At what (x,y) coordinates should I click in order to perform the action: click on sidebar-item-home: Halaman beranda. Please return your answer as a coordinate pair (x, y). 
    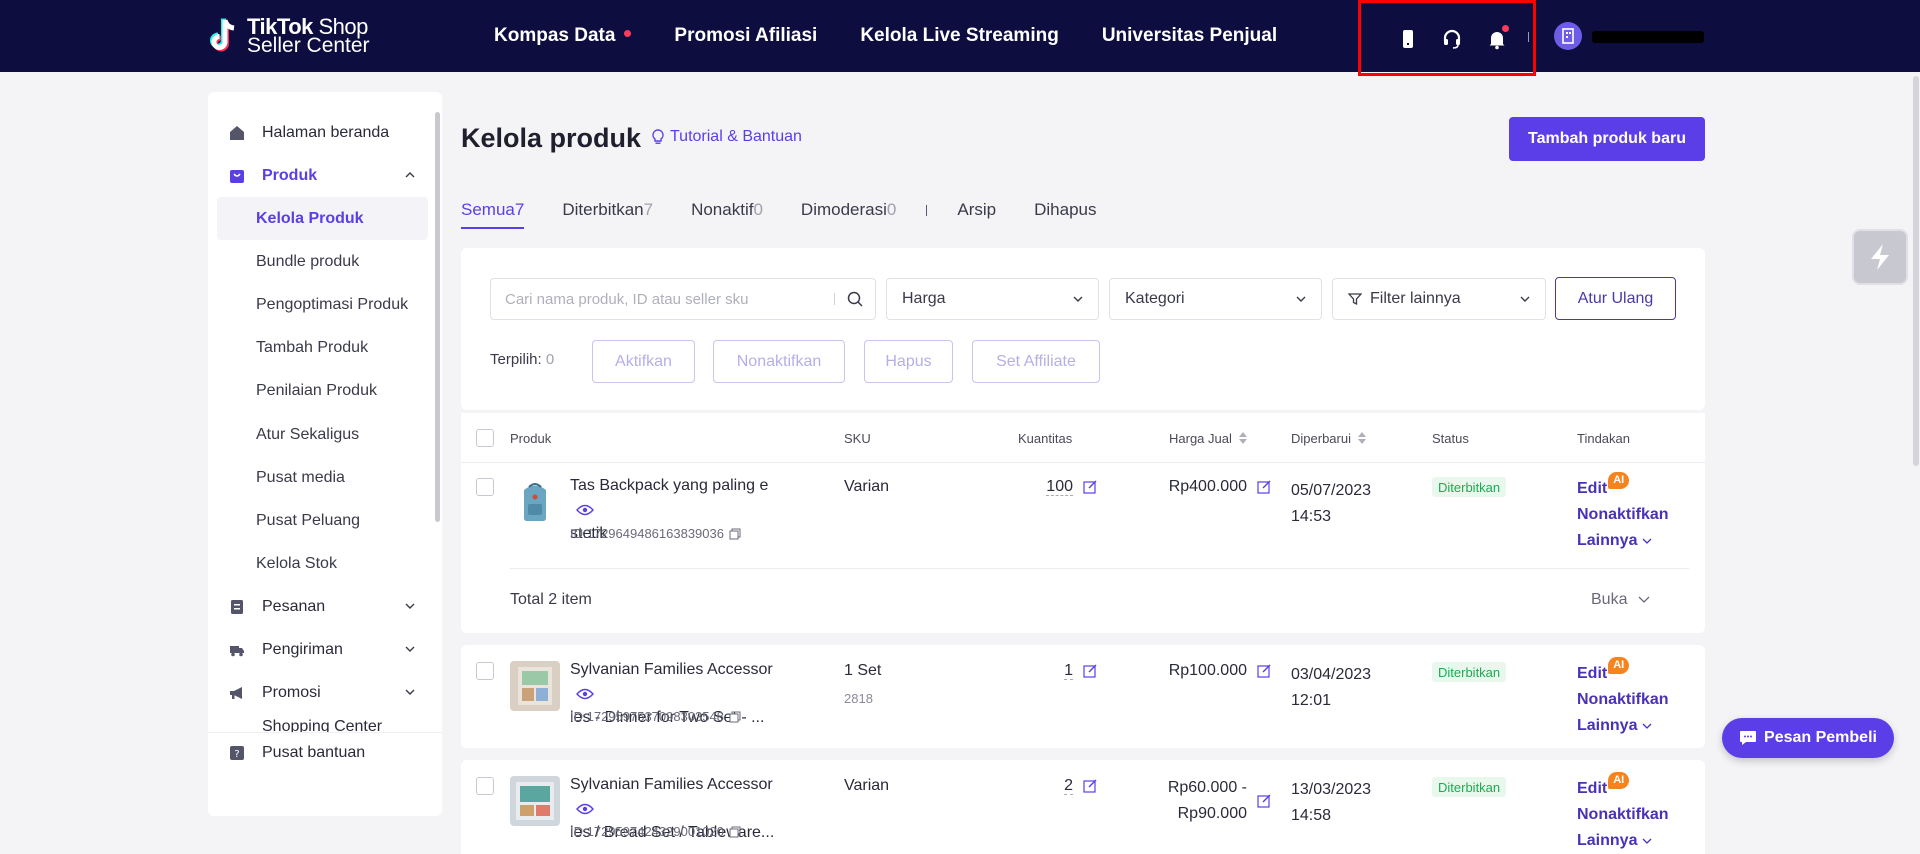
    Looking at the image, I should click on (318, 132).